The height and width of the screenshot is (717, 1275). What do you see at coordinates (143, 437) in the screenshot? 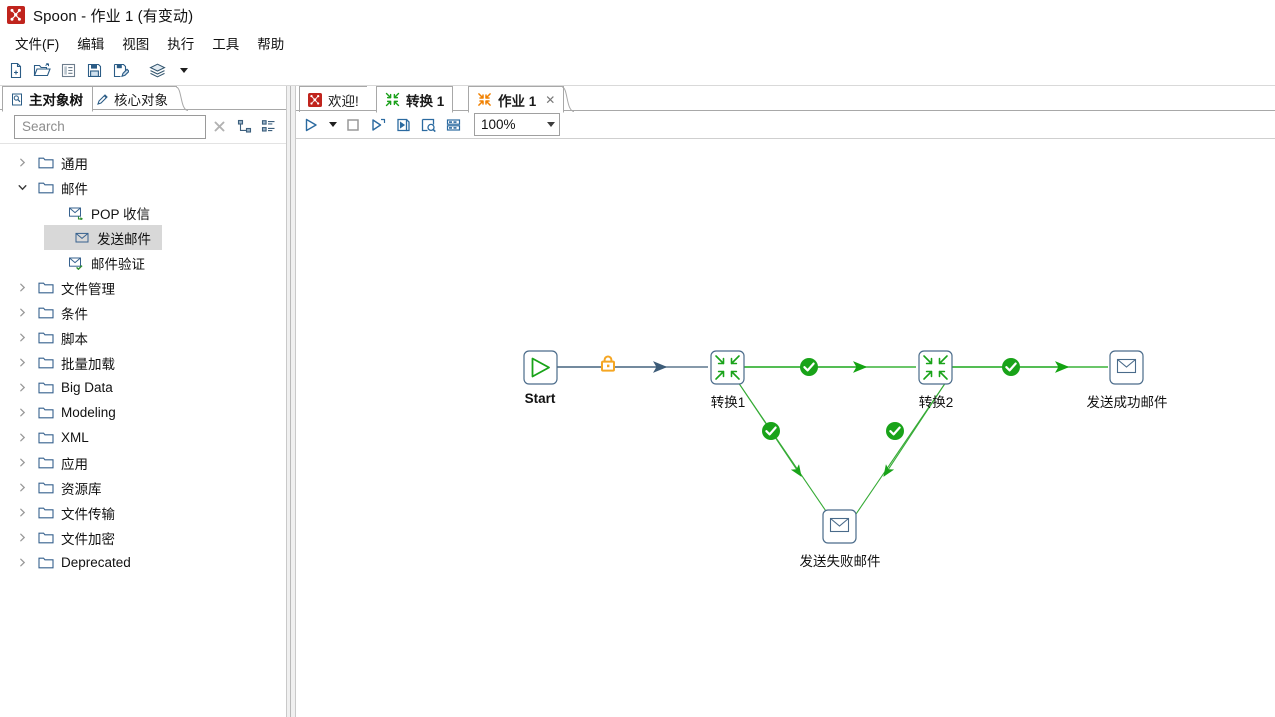
I see `tree-item-11: XML` at bounding box center [143, 437].